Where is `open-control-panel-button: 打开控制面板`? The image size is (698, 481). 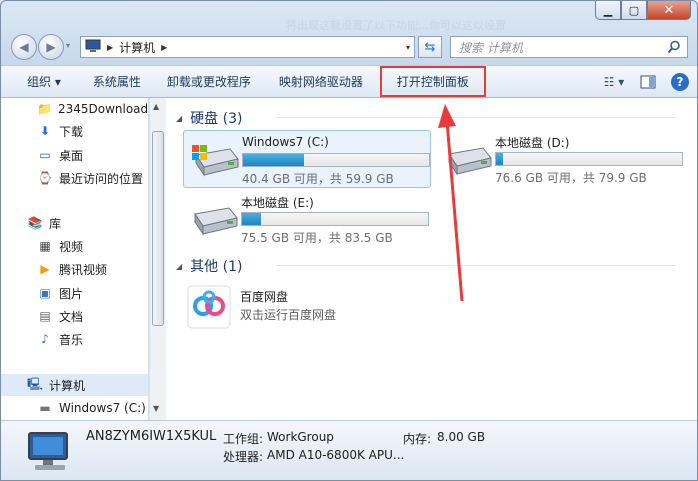 open-control-panel-button: 打开控制面板 is located at coordinates (433, 81).